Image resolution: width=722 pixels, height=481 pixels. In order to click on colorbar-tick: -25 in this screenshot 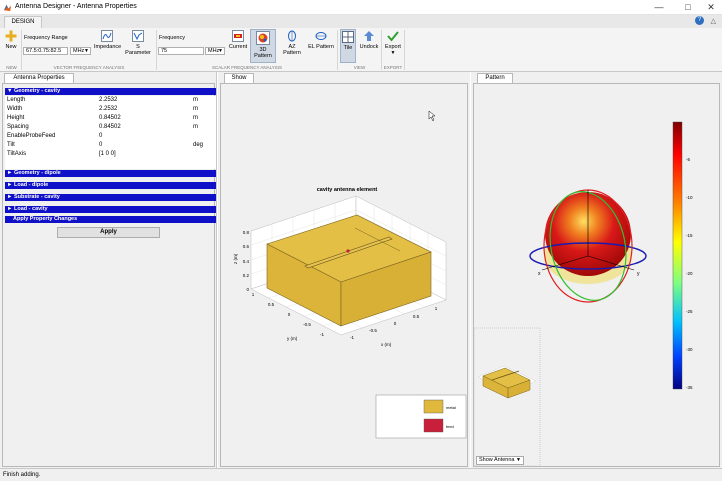, I will do `click(689, 311)`.